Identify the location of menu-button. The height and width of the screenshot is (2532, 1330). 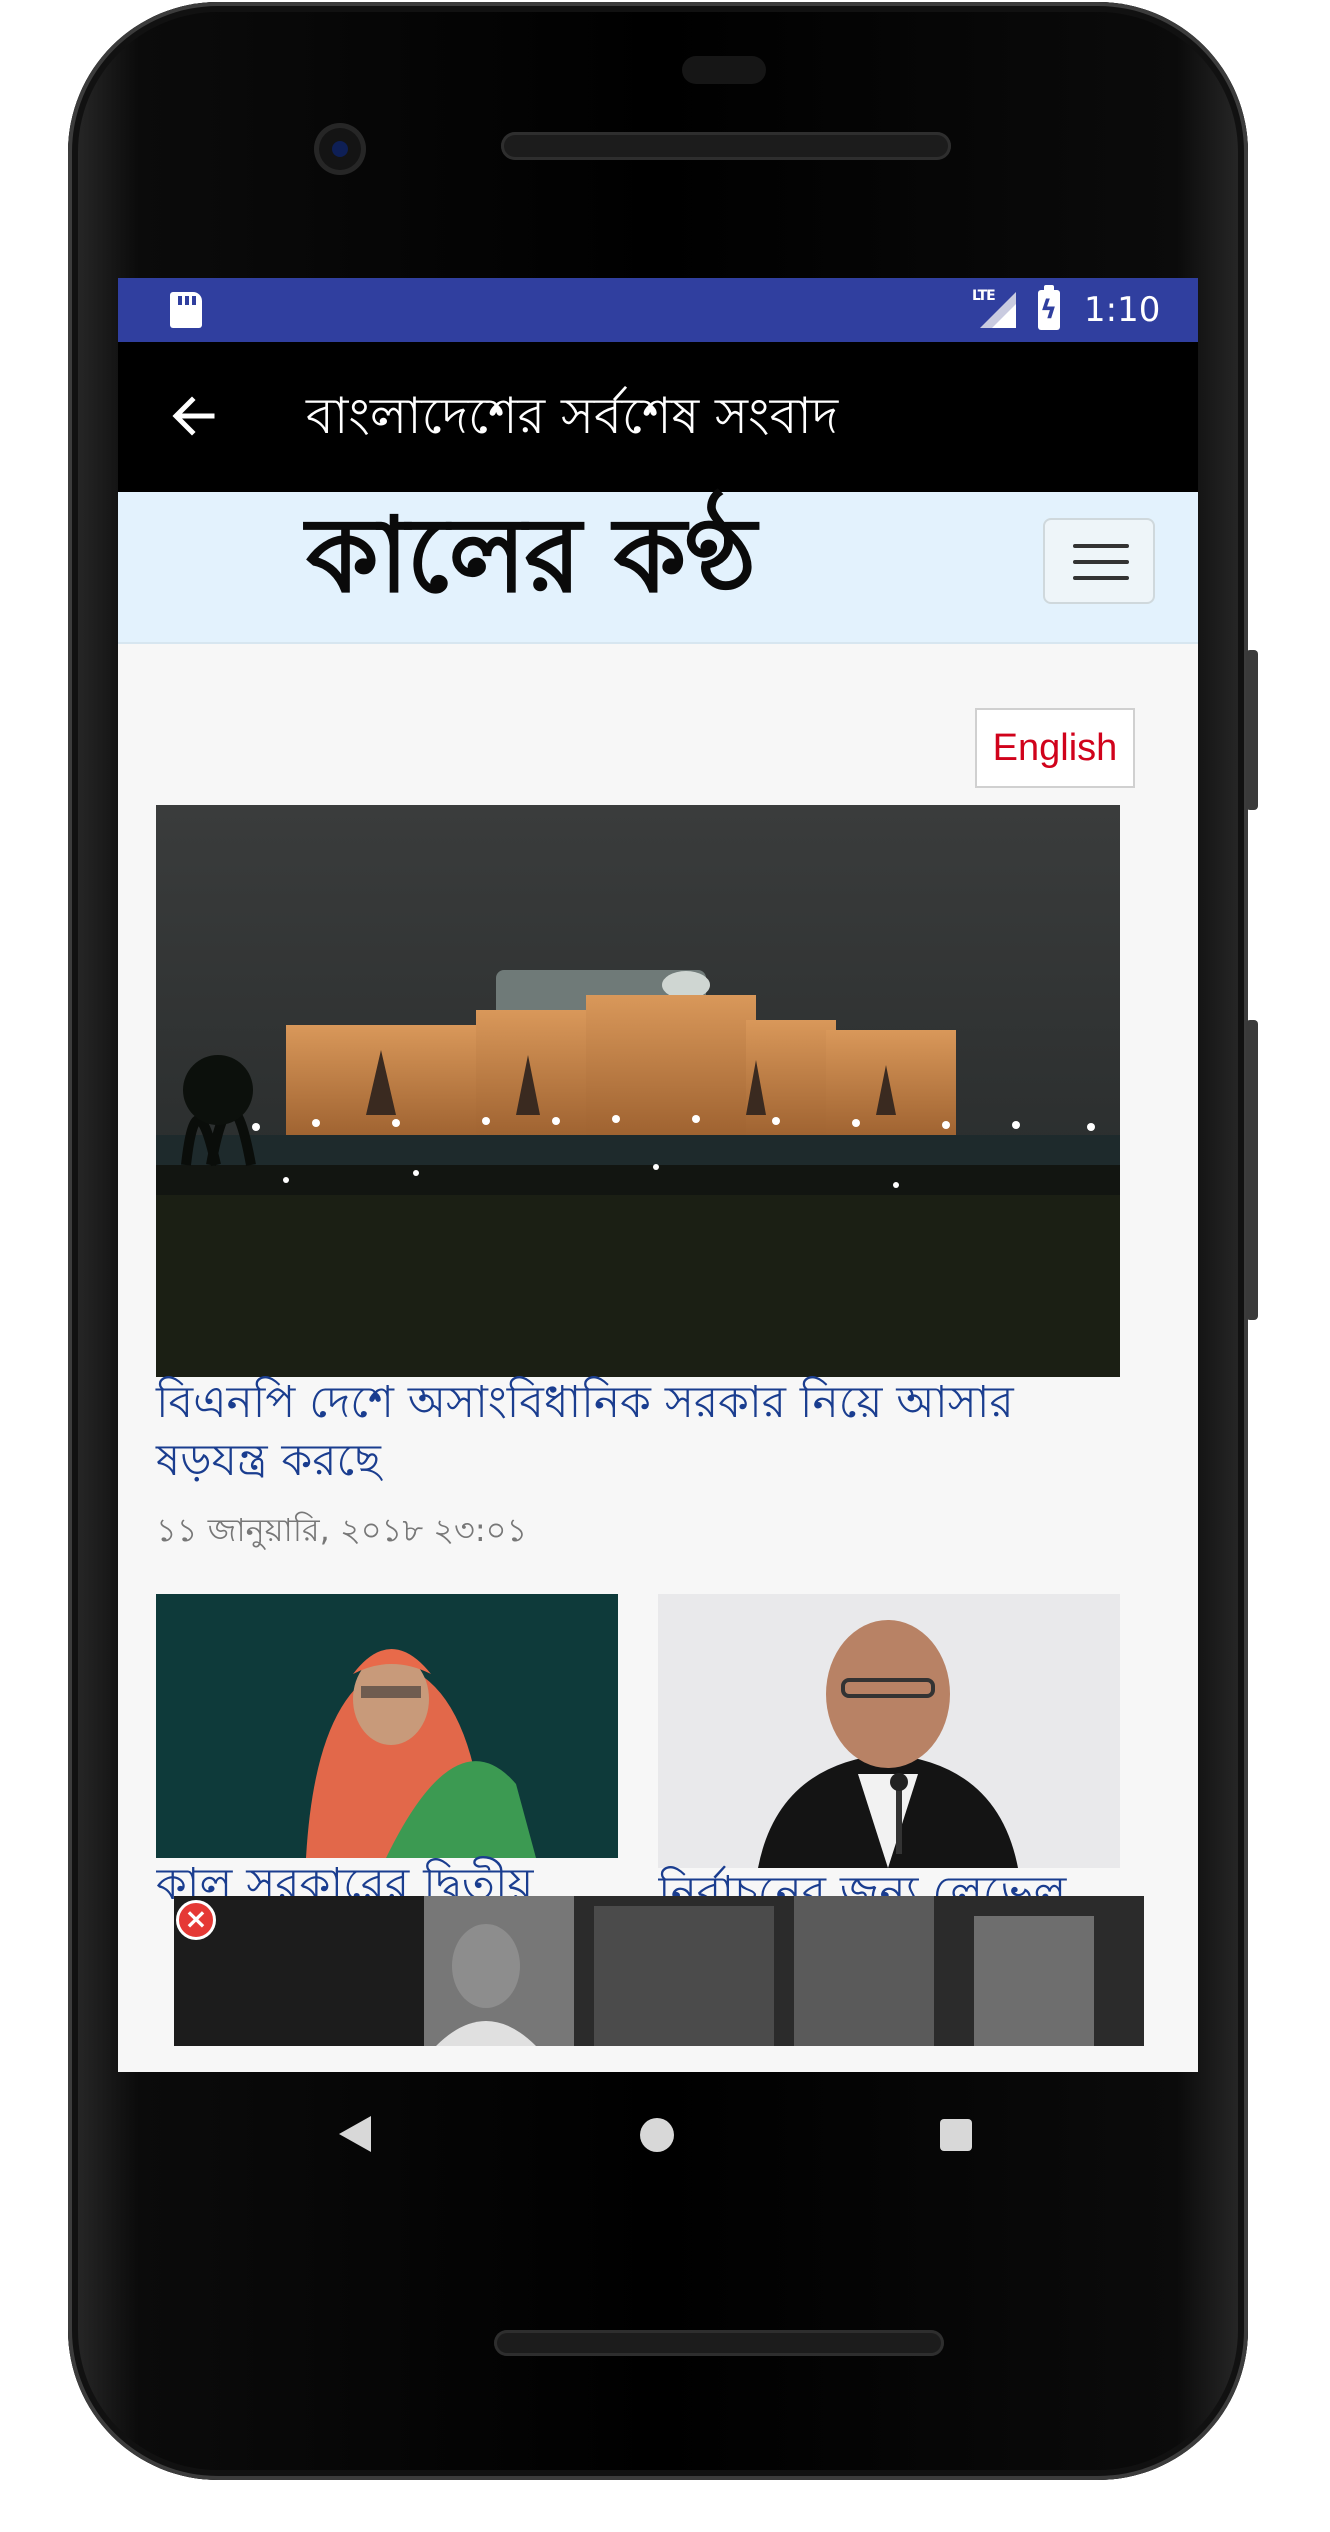
(1099, 561).